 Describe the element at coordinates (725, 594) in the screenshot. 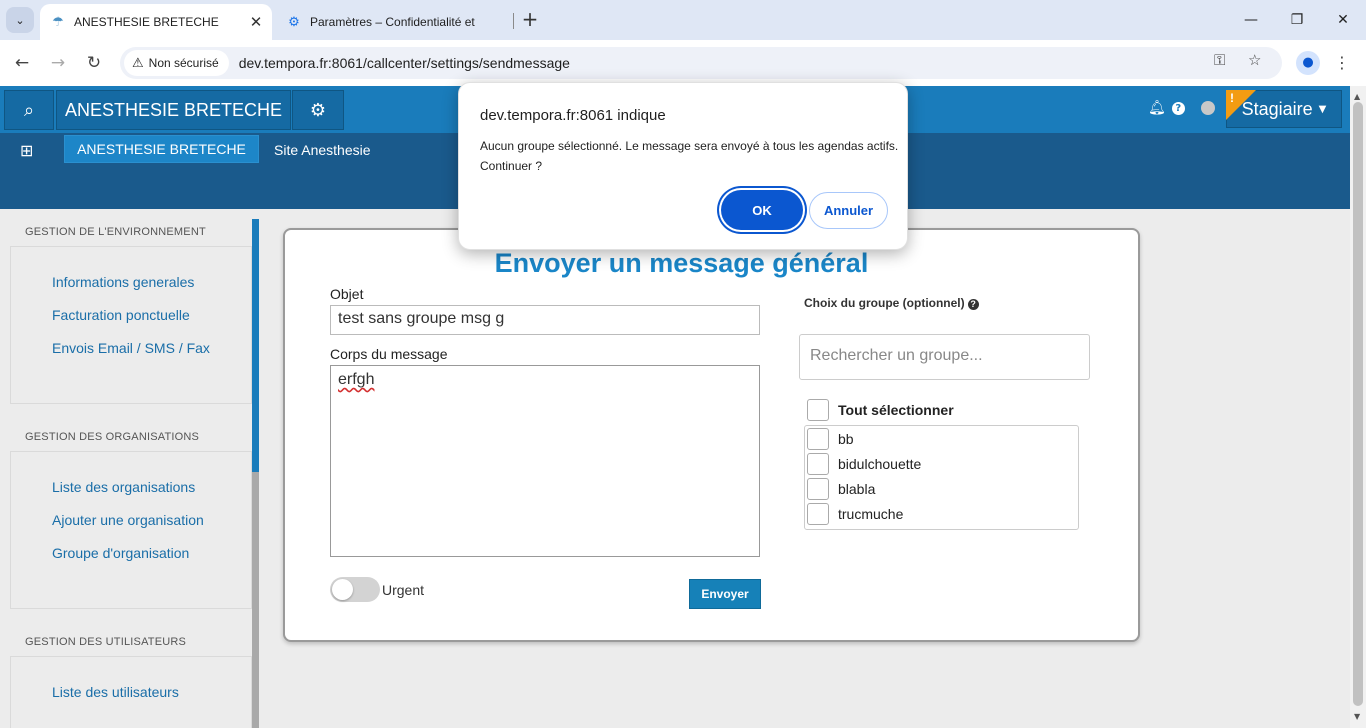

I see `send-button: Envoyer` at that location.